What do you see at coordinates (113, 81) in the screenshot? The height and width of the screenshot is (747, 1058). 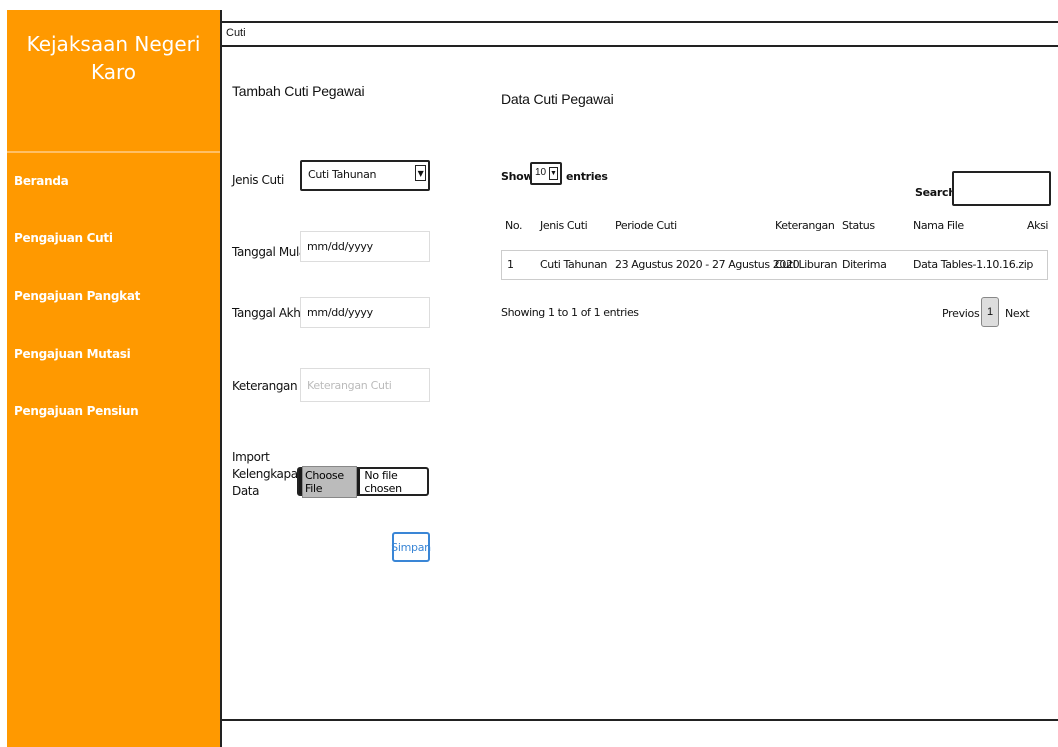 I see `brand-title: Kejaksaan Negeri Karo` at bounding box center [113, 81].